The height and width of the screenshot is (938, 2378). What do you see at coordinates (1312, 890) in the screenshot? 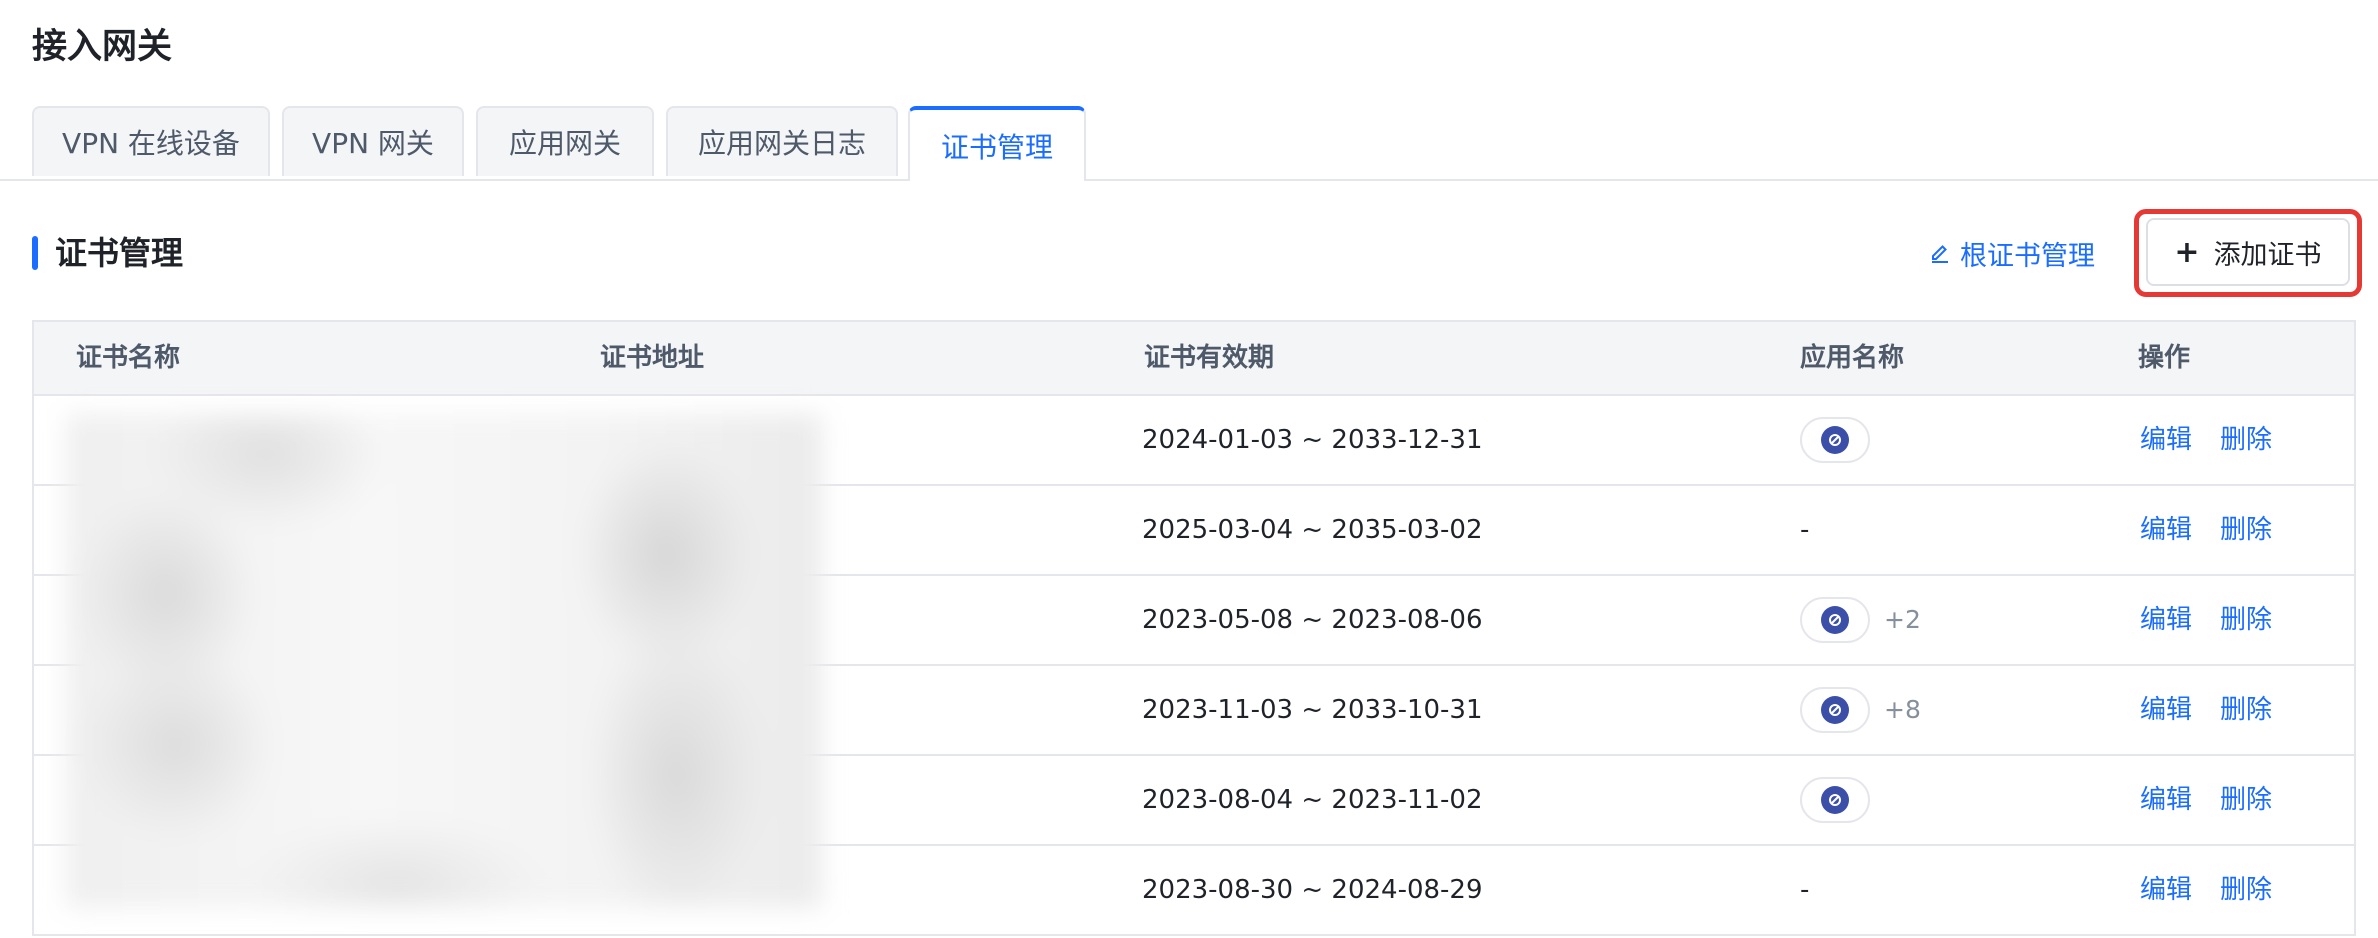
I see `validity-cell: 2023-08-30 ~ 2024-08-29` at bounding box center [1312, 890].